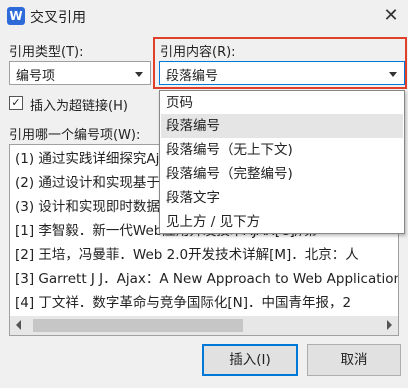  I want to click on dropdown-option-paragraph-text: 段落文字, so click(282, 198).